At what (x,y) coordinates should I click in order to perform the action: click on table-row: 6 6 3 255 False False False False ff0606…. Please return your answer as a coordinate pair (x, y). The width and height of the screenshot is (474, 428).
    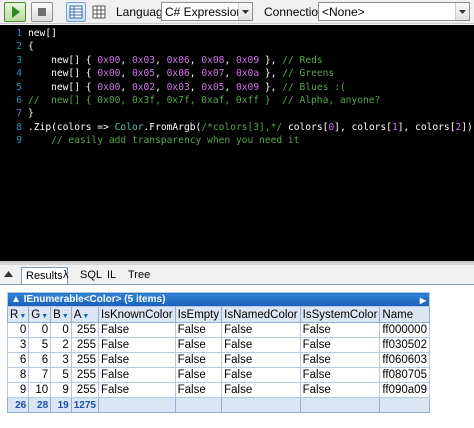
    Looking at the image, I should click on (218, 360).